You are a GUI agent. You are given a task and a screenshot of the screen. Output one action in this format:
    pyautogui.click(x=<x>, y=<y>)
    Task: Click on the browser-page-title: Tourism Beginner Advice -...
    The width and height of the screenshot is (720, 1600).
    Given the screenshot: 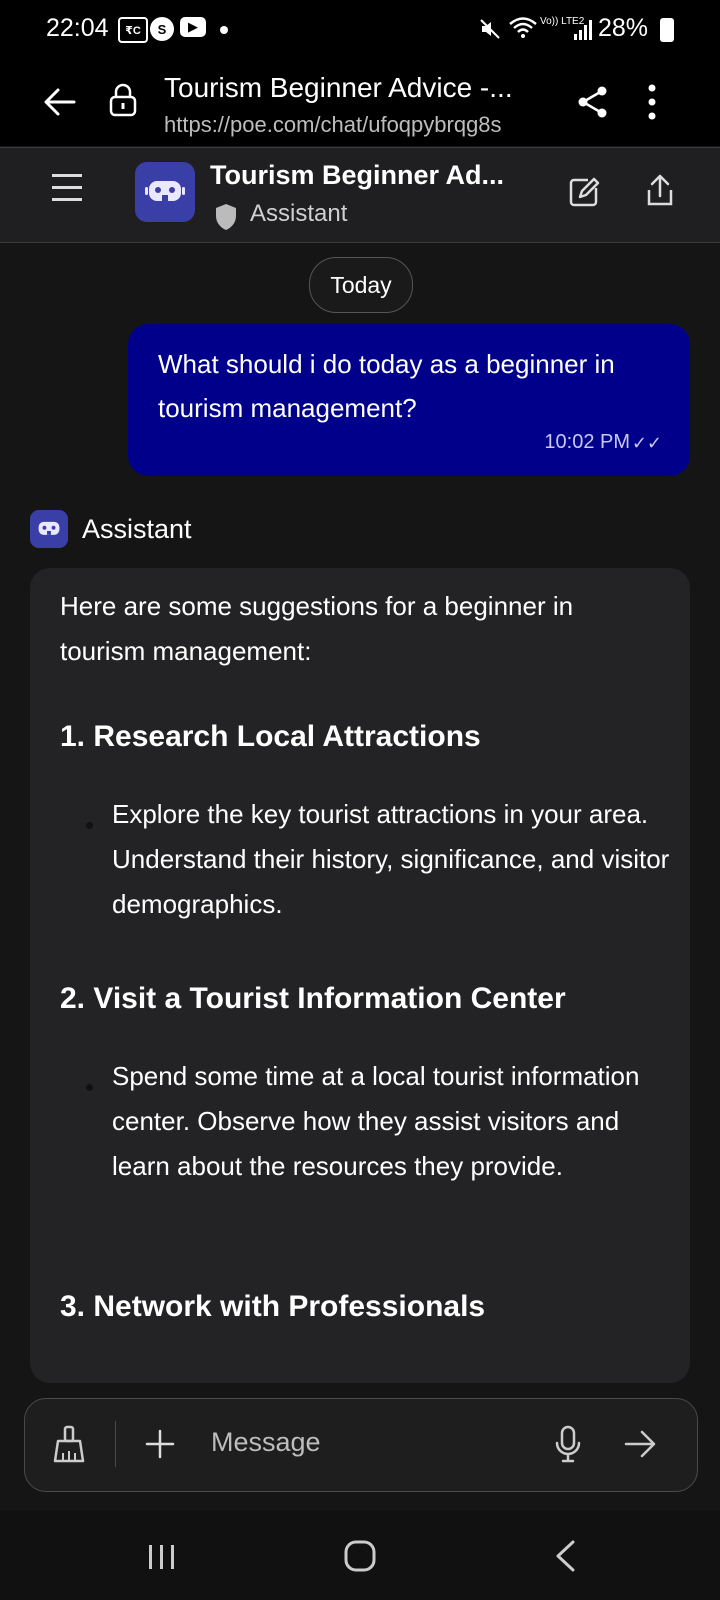 What is the action you would take?
    pyautogui.click(x=338, y=88)
    